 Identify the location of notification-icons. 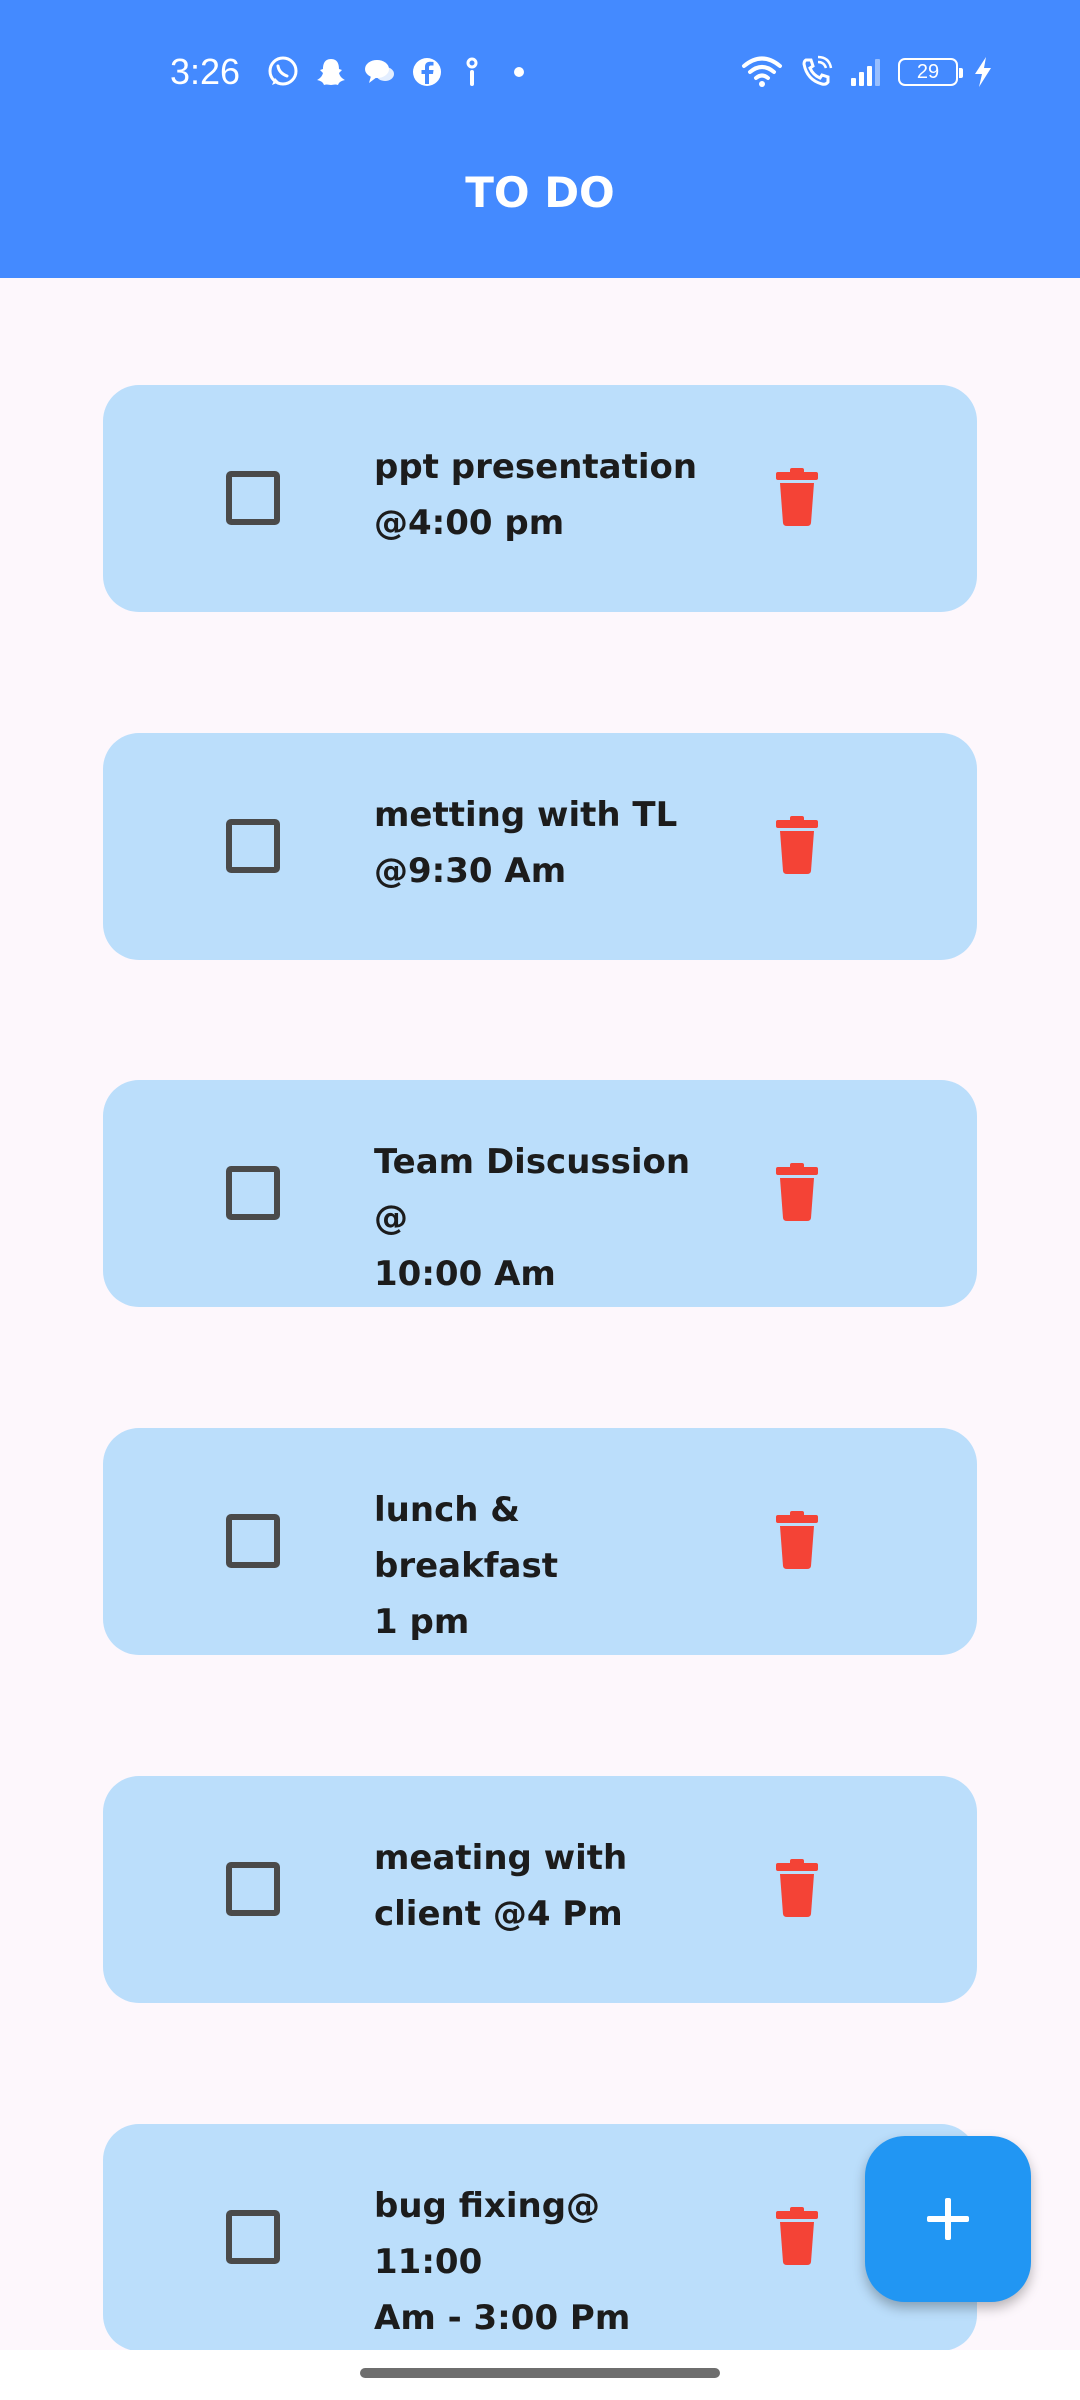
(395, 72).